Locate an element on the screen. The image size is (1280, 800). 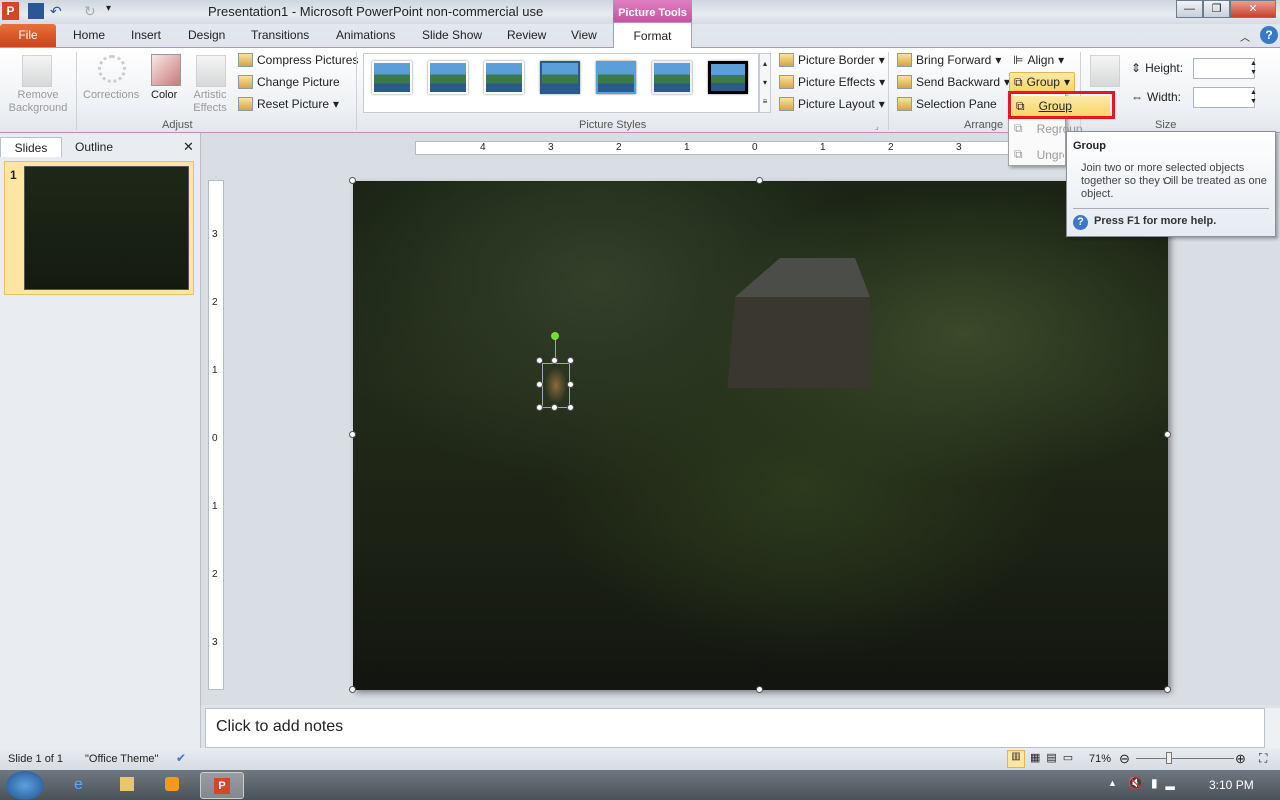
artistic-effects-button: Artistic Effects is located at coordinates (210, 102).